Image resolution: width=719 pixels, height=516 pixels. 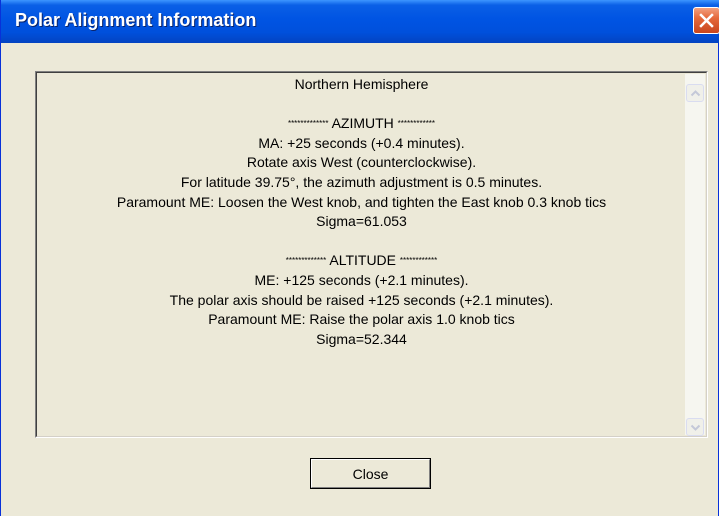 I want to click on scroll-down-button, so click(x=695, y=427).